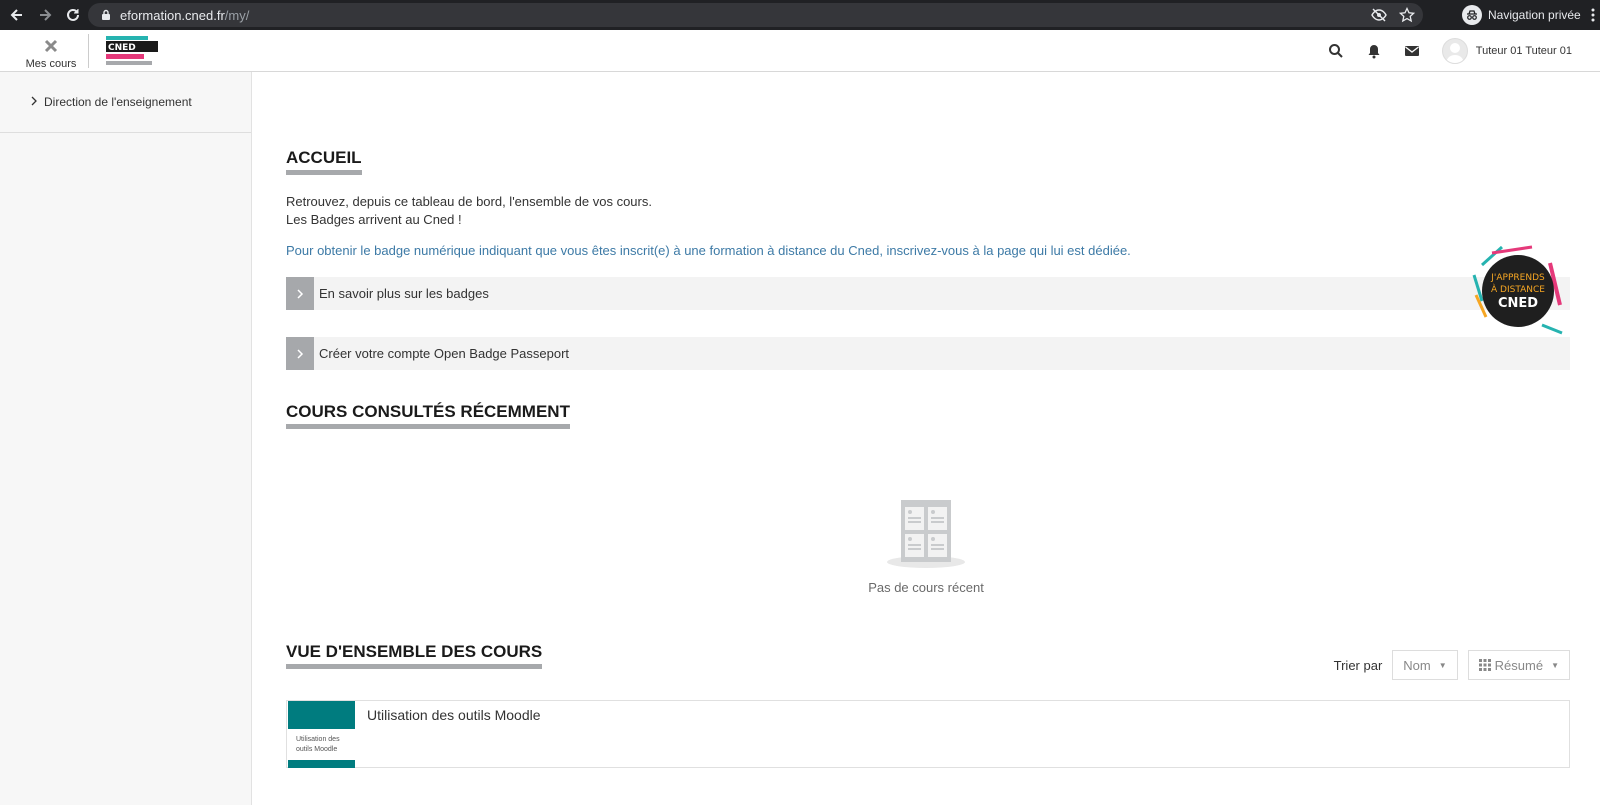 This screenshot has width=1600, height=805. Describe the element at coordinates (122, 48) in the screenshot. I see `svg-text: CNED` at that location.